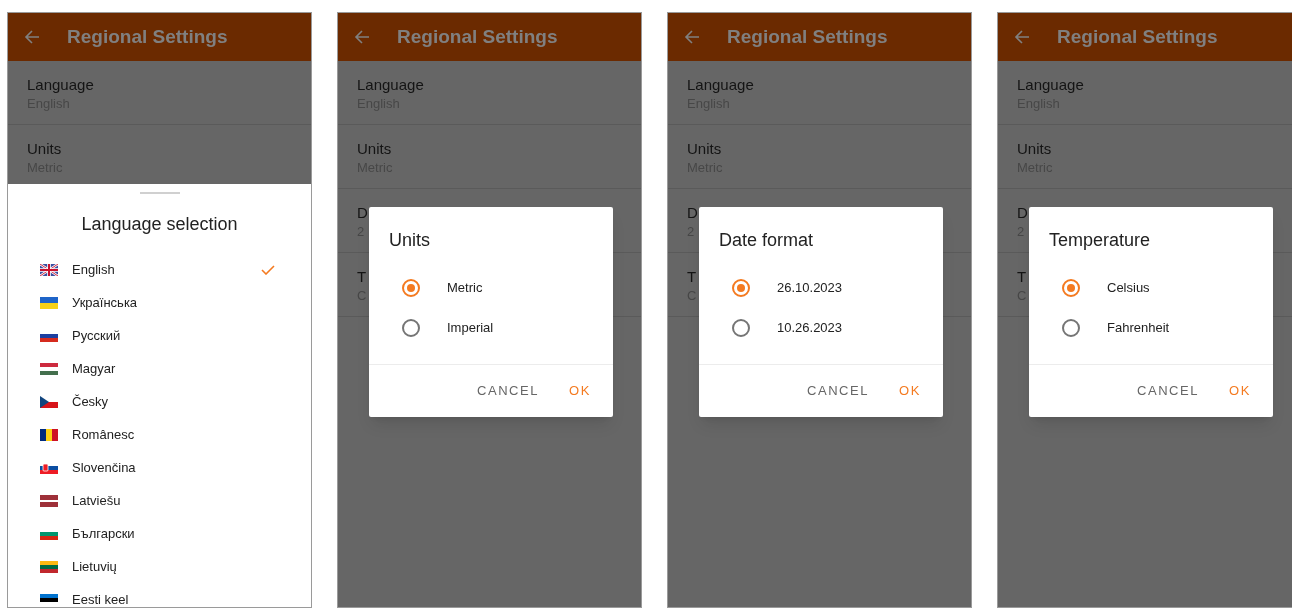 This screenshot has height=608, width=1293. Describe the element at coordinates (810, 288) in the screenshot. I see `option-label: 26.10.2023` at that location.